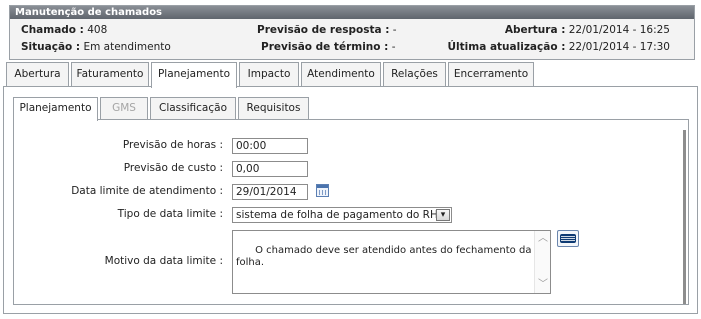  Describe the element at coordinates (172, 145) in the screenshot. I see `previsao-horas-label: Previsão de horas :` at that location.